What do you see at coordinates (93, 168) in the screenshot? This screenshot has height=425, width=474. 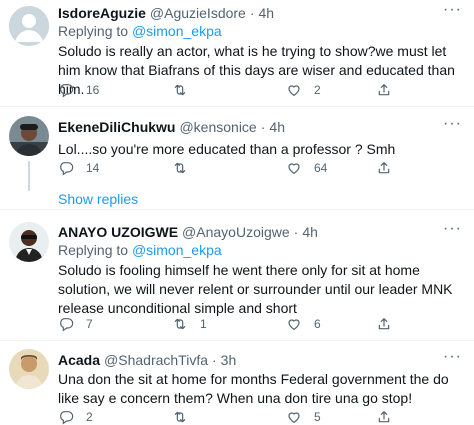 I see `reply-count: 14` at bounding box center [93, 168].